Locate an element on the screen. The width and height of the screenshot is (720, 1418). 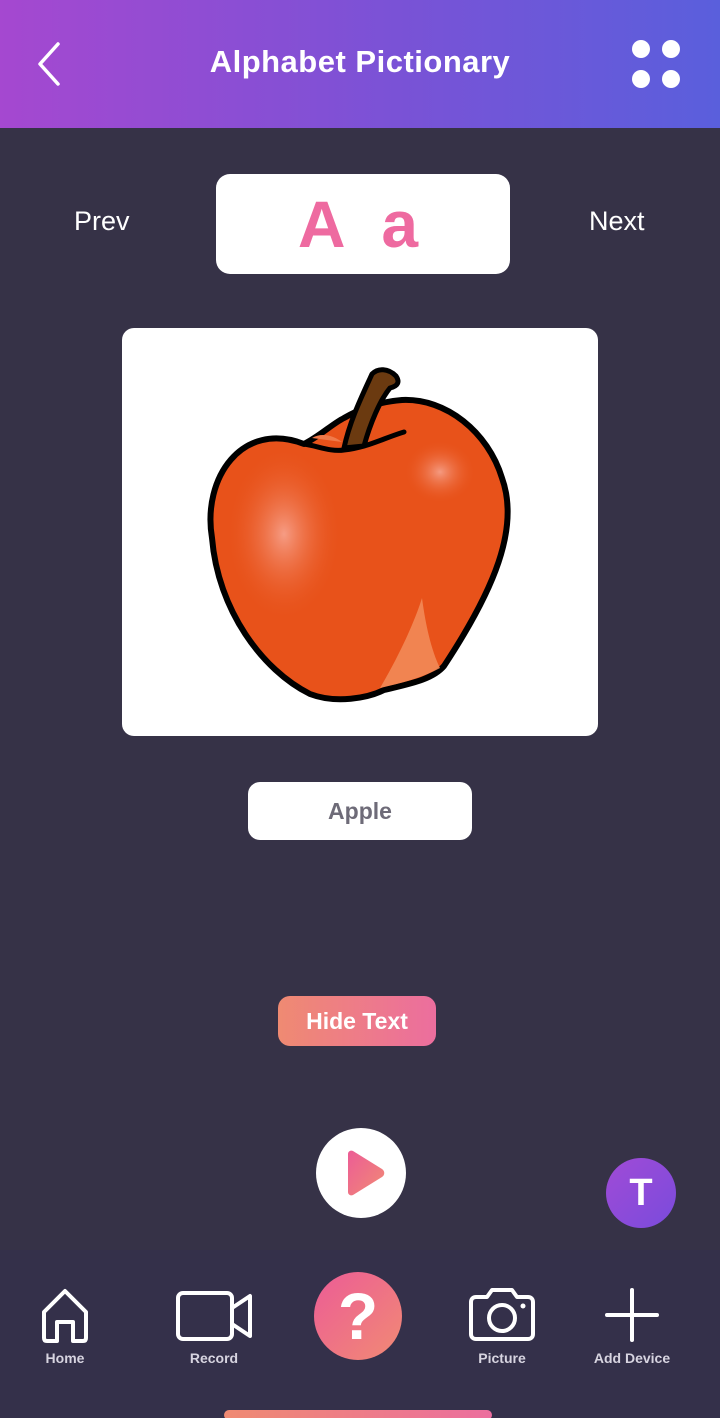
plus-icon is located at coordinates (632, 1315).